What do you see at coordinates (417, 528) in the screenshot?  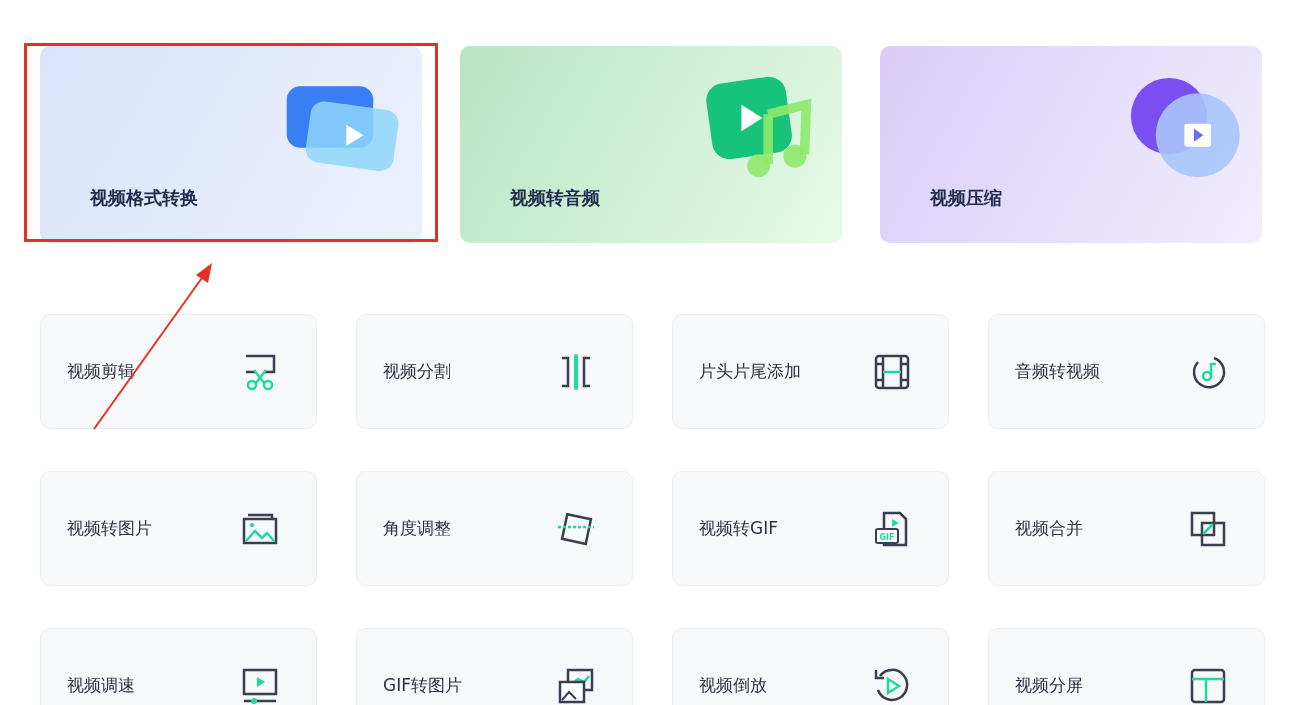 I see `tool-label: 角度调整` at bounding box center [417, 528].